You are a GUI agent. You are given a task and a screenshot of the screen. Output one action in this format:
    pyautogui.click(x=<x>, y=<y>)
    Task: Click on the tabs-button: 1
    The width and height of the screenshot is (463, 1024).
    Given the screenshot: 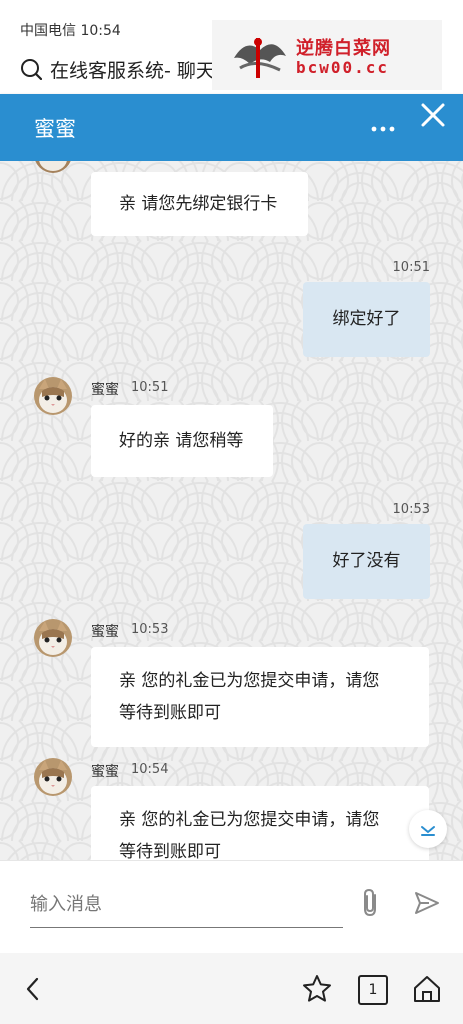 What is the action you would take?
    pyautogui.click(x=374, y=991)
    